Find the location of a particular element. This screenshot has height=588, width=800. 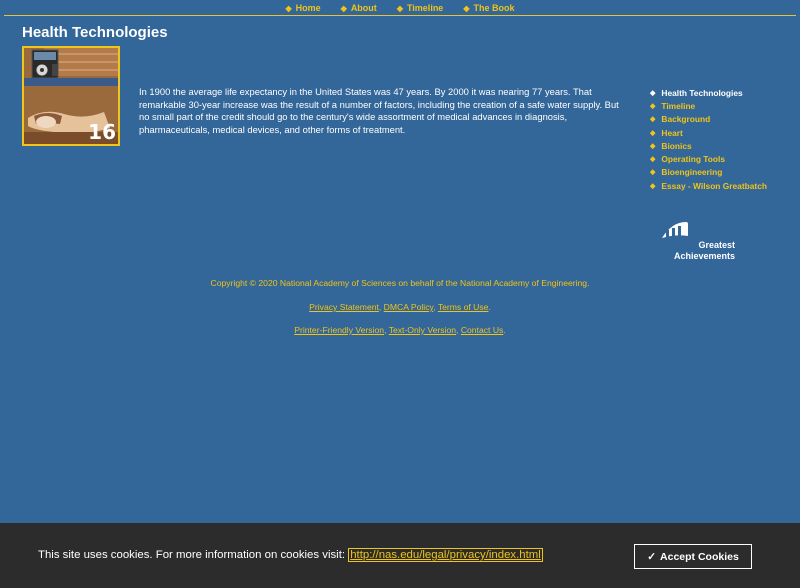

contact-us-link: Contact Us is located at coordinates (482, 330).